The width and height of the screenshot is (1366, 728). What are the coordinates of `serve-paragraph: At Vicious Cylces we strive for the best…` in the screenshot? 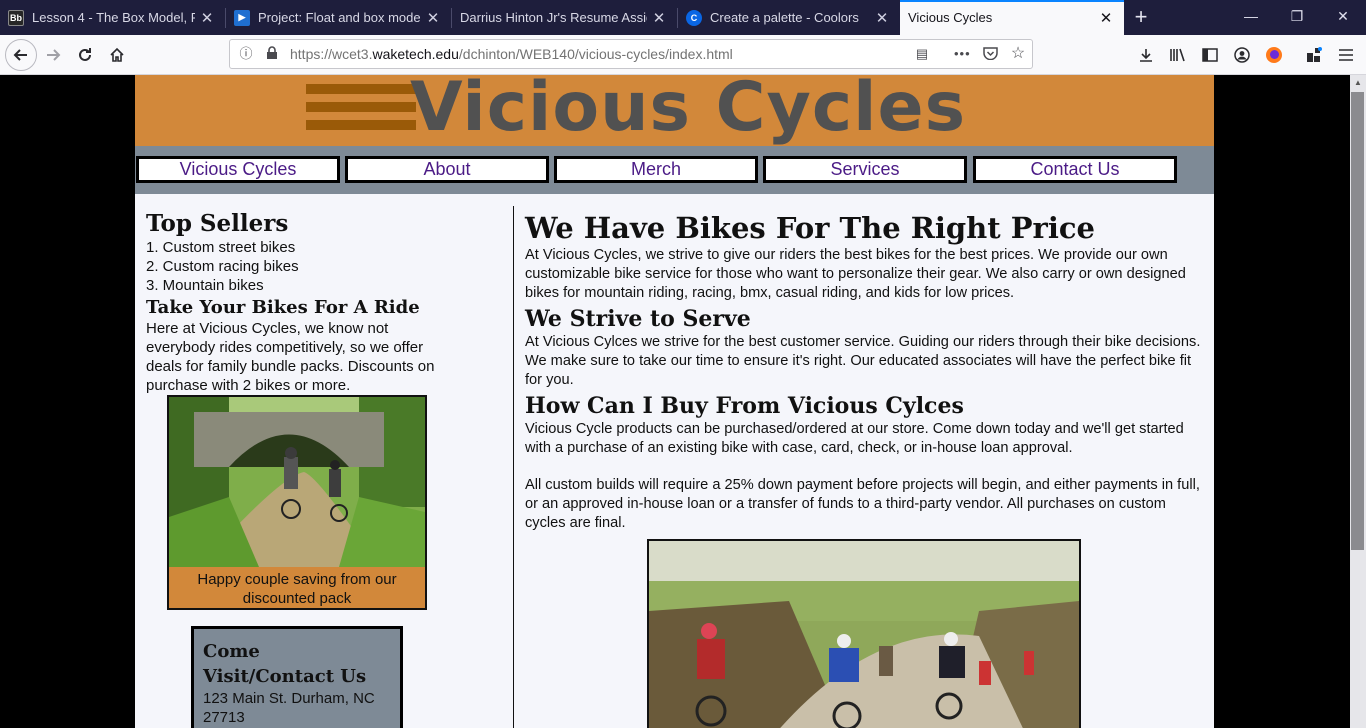 It's located at (863, 361).